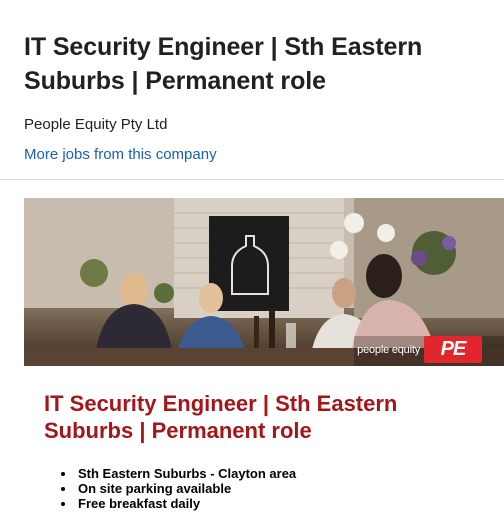 The width and height of the screenshot is (504, 530). I want to click on list-item: Sth Eastern Suburbs - Clayton area, so click(280, 473).